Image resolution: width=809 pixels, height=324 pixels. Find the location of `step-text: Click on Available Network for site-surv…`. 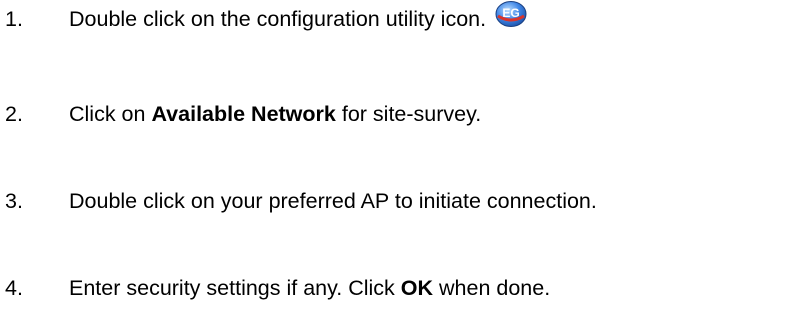

step-text: Click on Available Network for site-surv… is located at coordinates (275, 114).